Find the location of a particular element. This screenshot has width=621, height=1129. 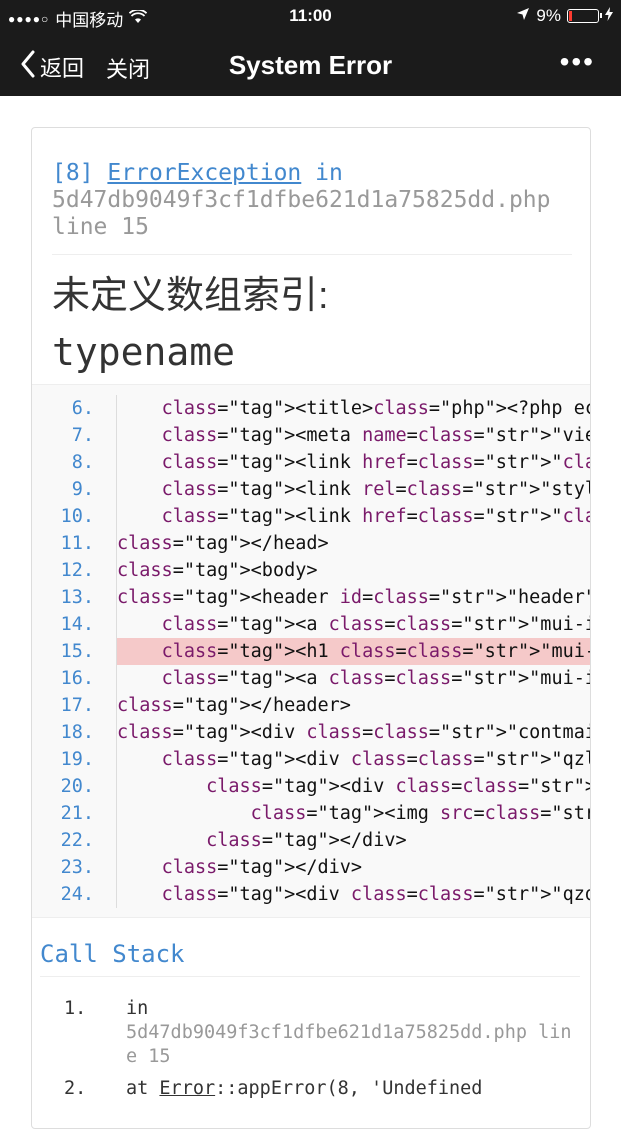

call-stack-title: Call Stack is located at coordinates (310, 958).